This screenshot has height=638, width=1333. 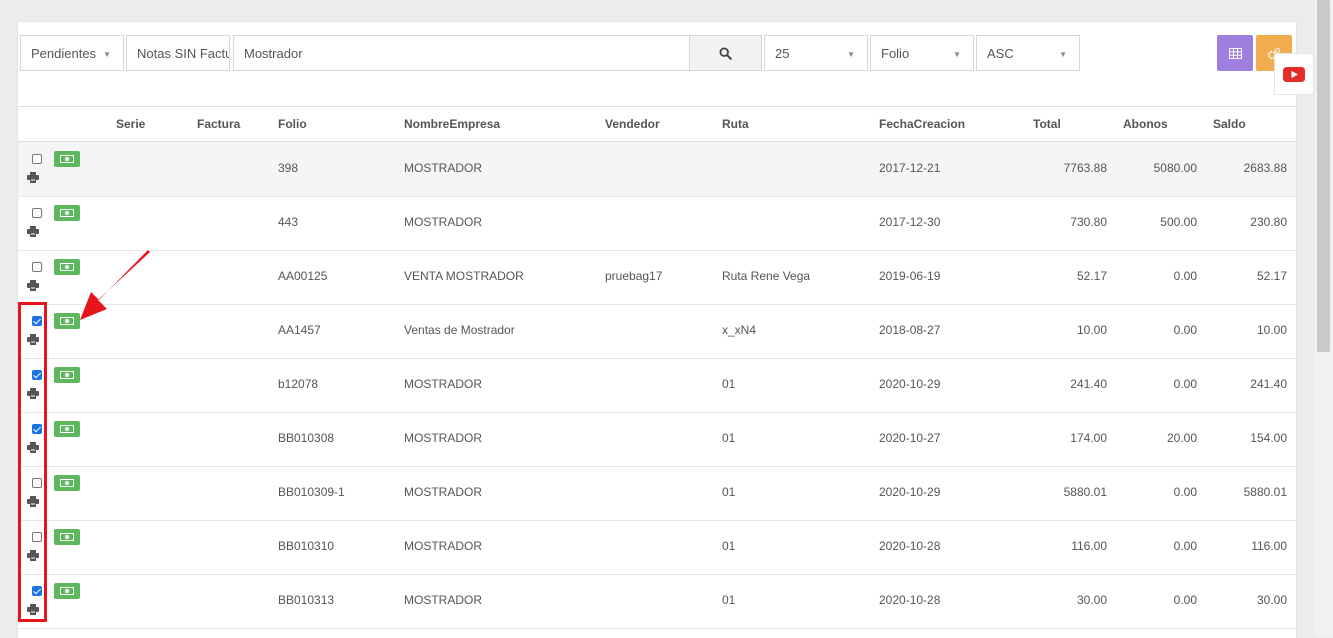 What do you see at coordinates (218, 124) in the screenshot?
I see `column-header-factura: Factura` at bounding box center [218, 124].